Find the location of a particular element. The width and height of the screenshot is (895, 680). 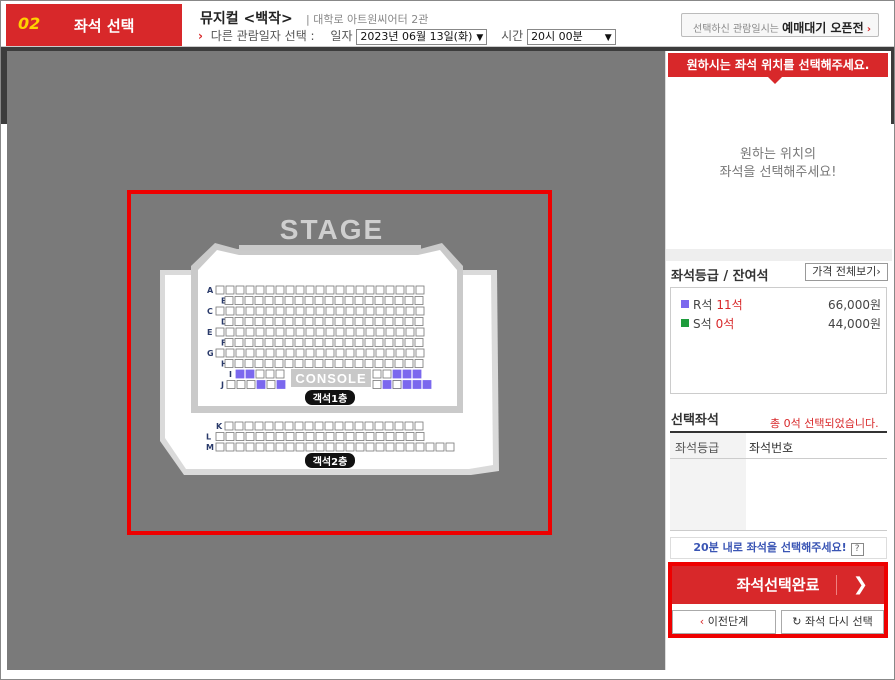

date-label: 일자 is located at coordinates (341, 36).